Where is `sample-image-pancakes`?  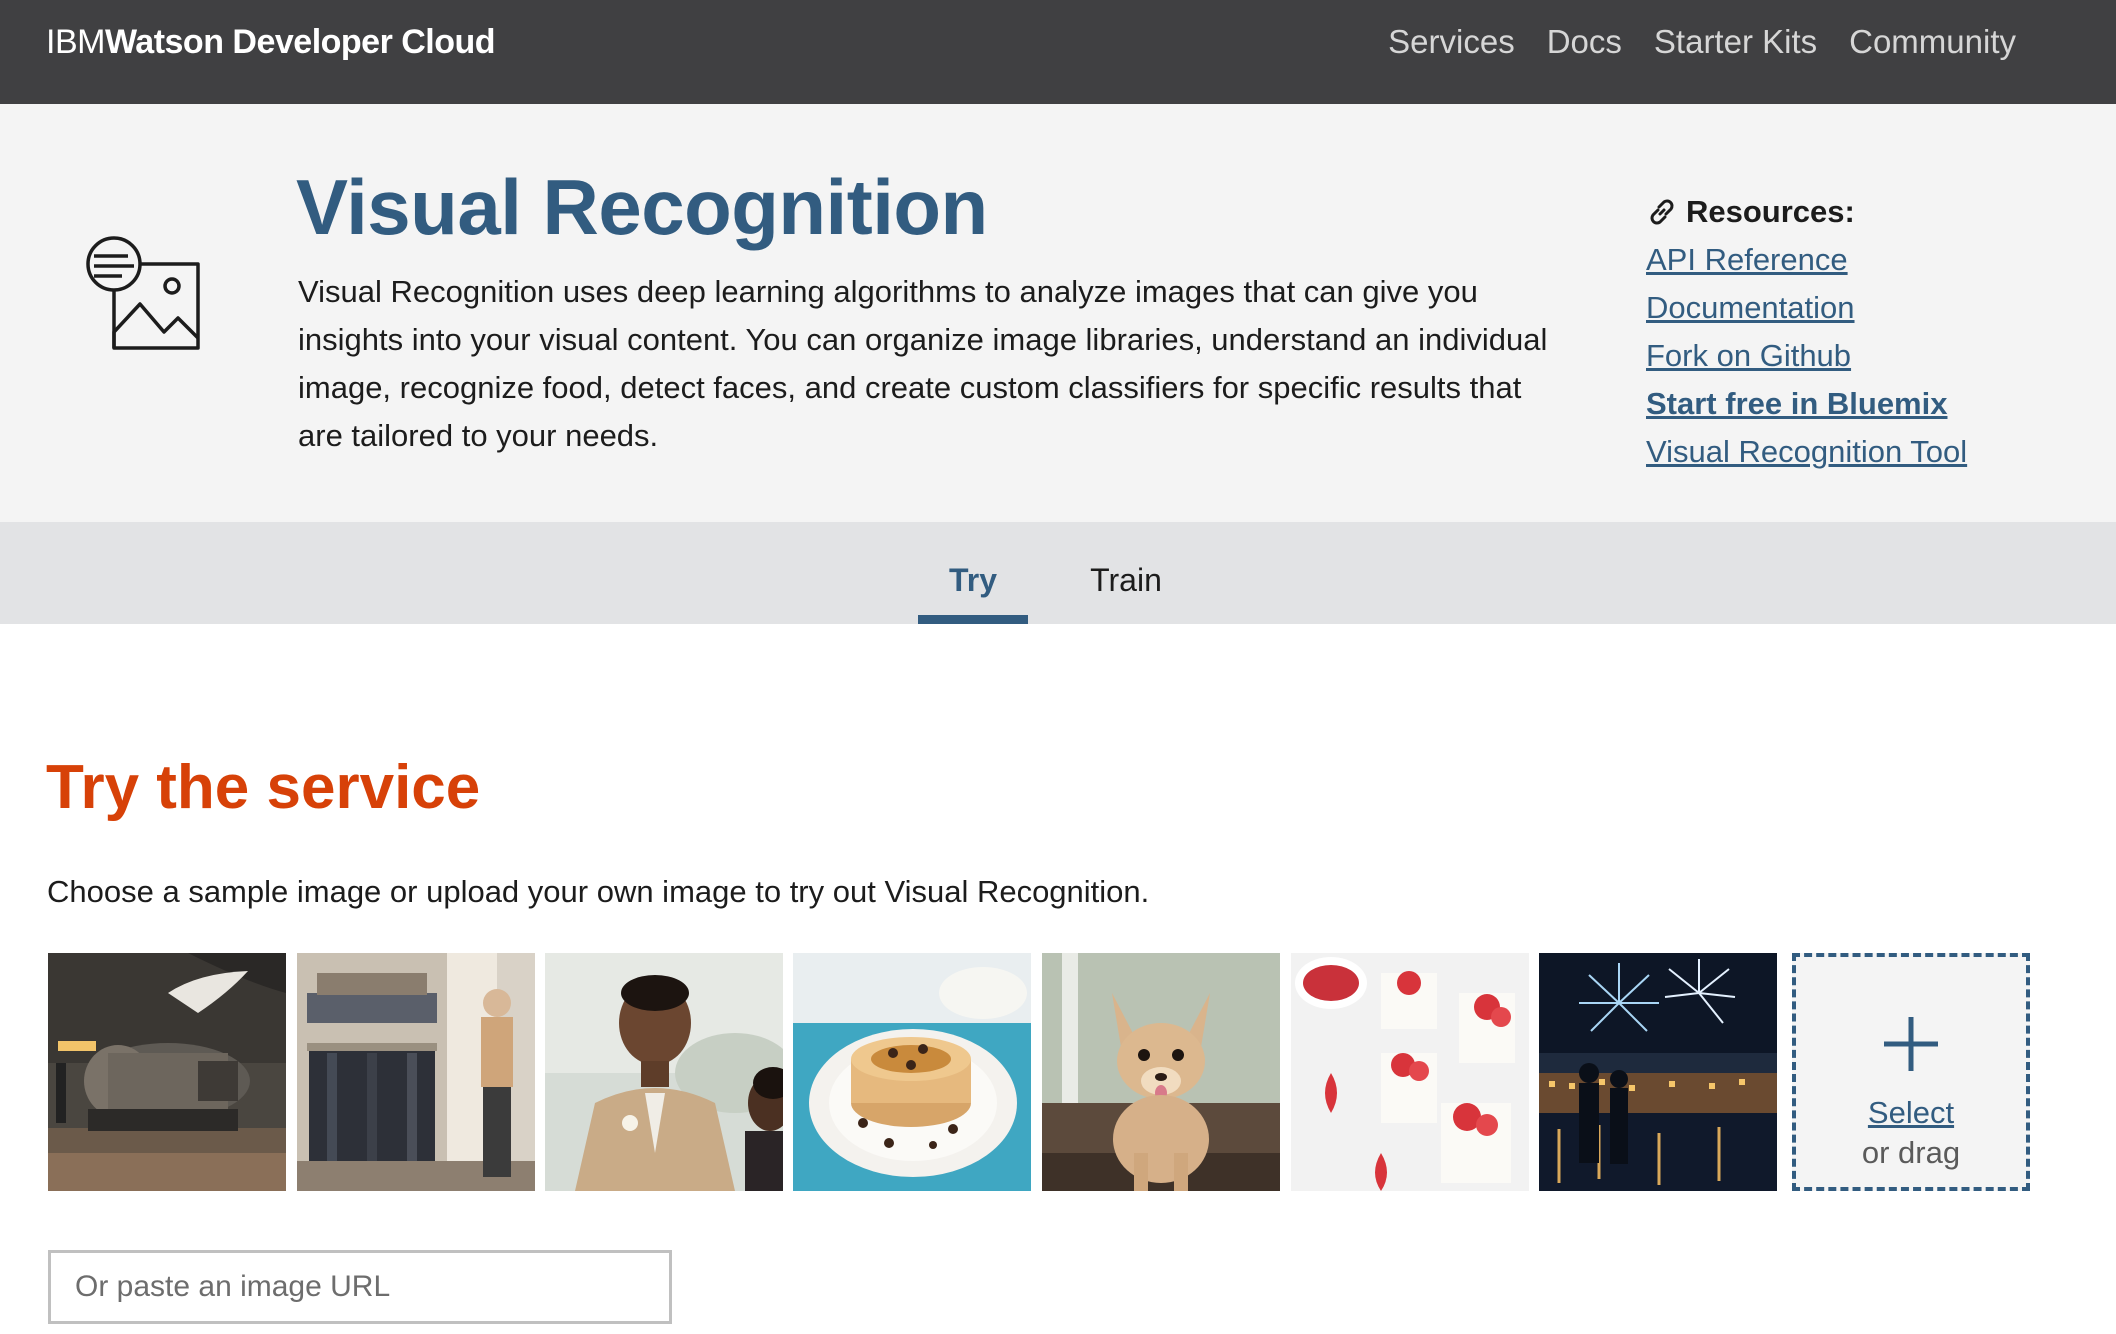 sample-image-pancakes is located at coordinates (912, 1072).